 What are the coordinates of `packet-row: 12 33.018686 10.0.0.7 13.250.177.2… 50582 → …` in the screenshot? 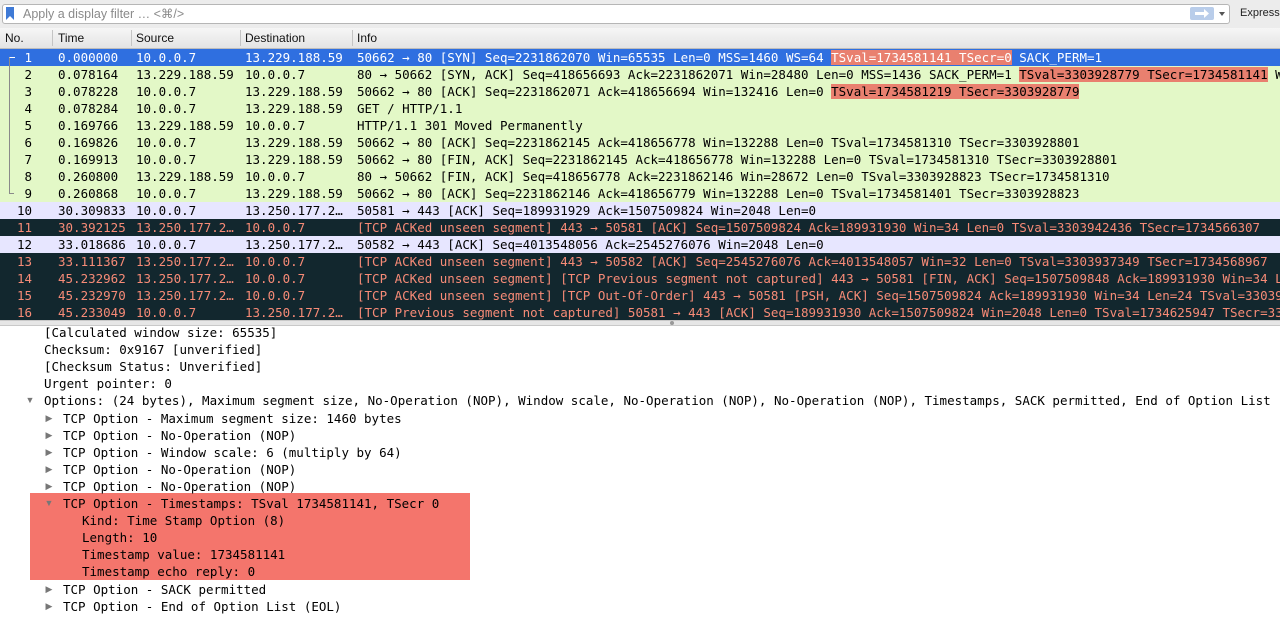 It's located at (640, 244).